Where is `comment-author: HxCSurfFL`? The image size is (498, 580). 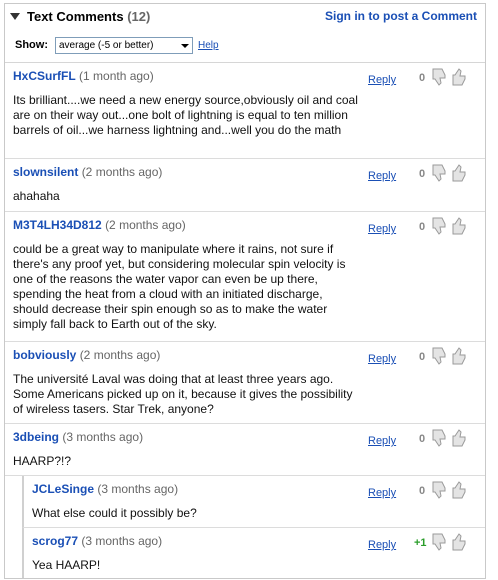
comment-author: HxCSurfFL is located at coordinates (44, 76).